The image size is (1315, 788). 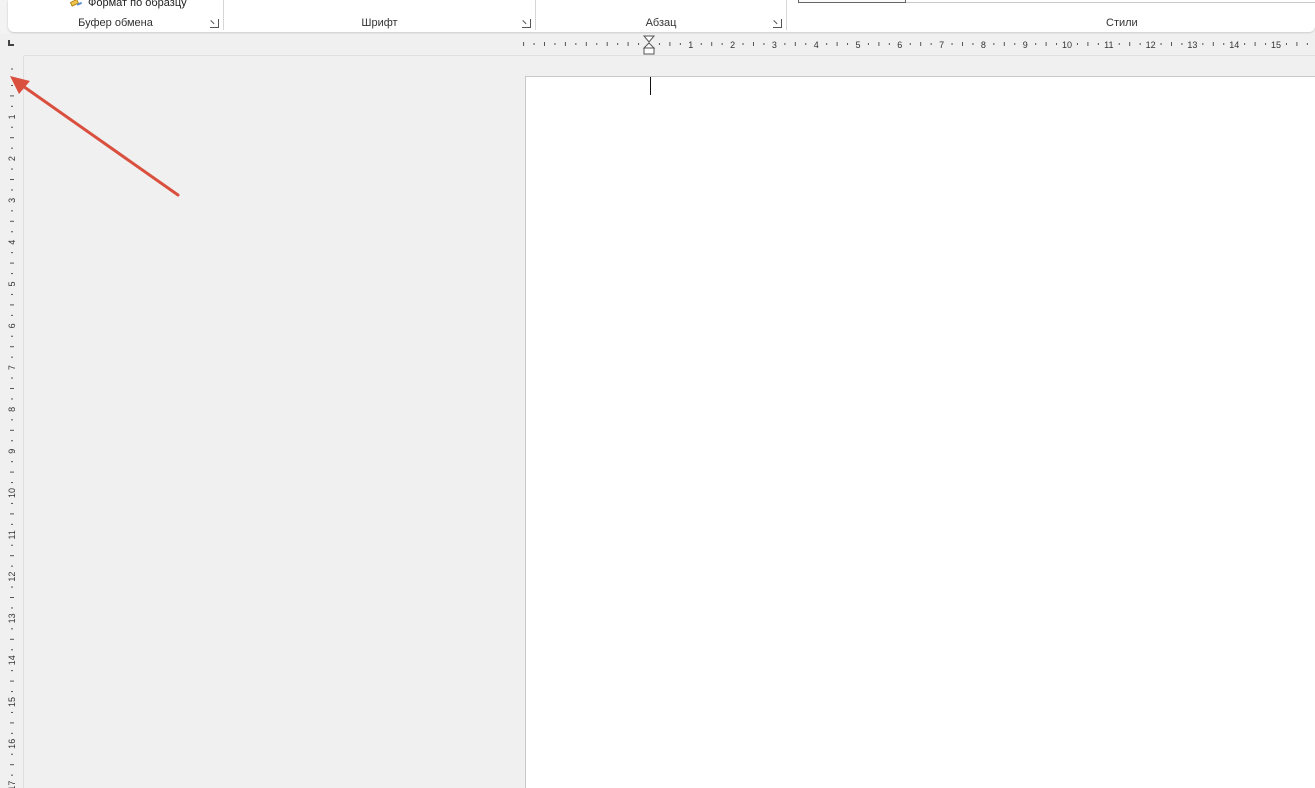 What do you see at coordinates (649, 51) in the screenshot?
I see `left-indent-marker` at bounding box center [649, 51].